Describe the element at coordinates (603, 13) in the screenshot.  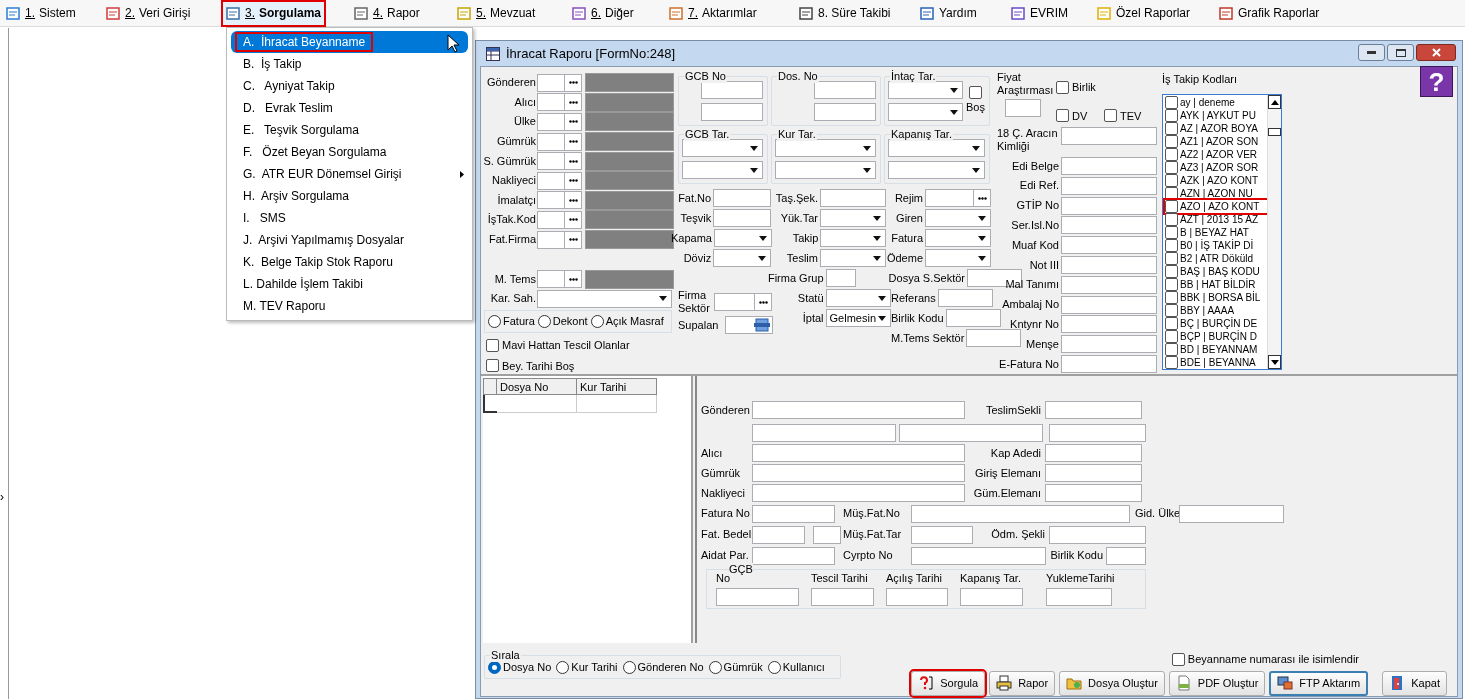
I see `menu-item: 6. Diğer` at that location.